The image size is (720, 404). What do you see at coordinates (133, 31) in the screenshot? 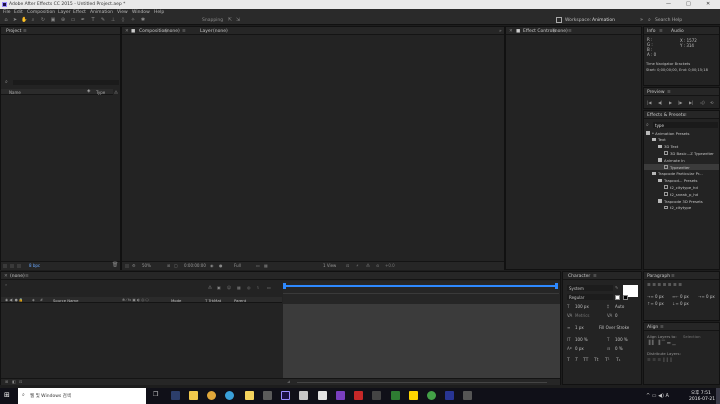
I see `composition-lock-icon: ■` at bounding box center [133, 31].